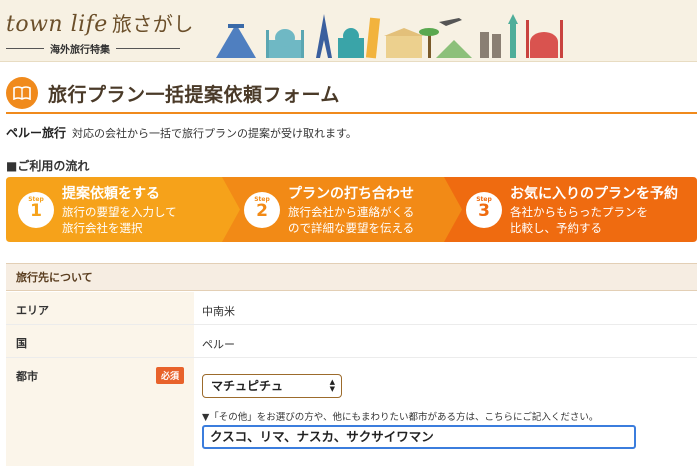 This screenshot has height=466, width=697. I want to click on city-select: マチュピチュ ▲ ▼, so click(272, 386).